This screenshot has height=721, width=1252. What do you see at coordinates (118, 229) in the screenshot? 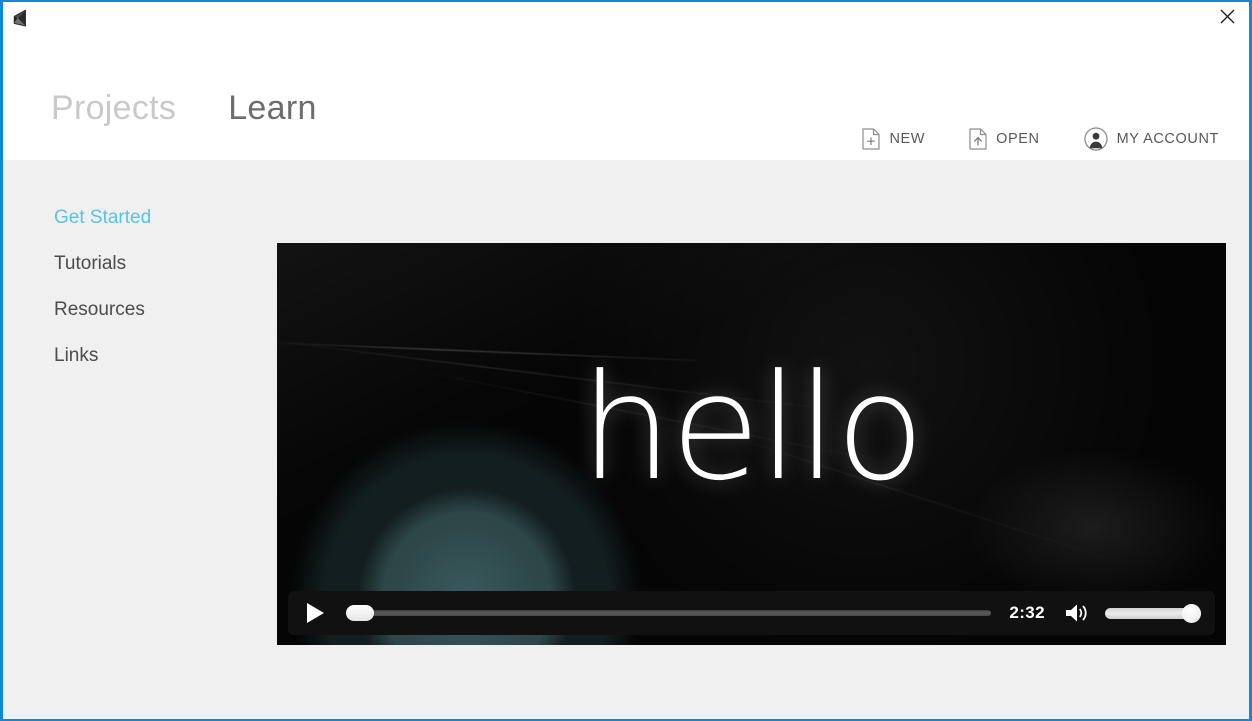
I see `sidebar-item-get-started: Get Started` at bounding box center [118, 229].